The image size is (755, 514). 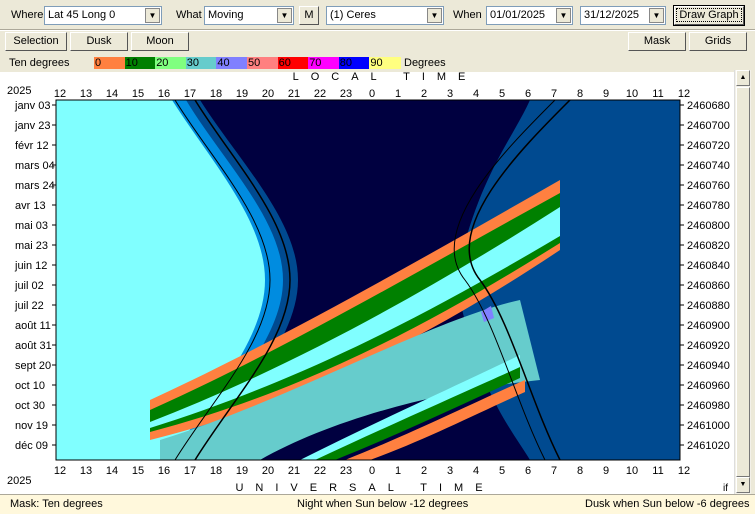 I want to click on jd-label: 2460960, so click(x=708, y=386).